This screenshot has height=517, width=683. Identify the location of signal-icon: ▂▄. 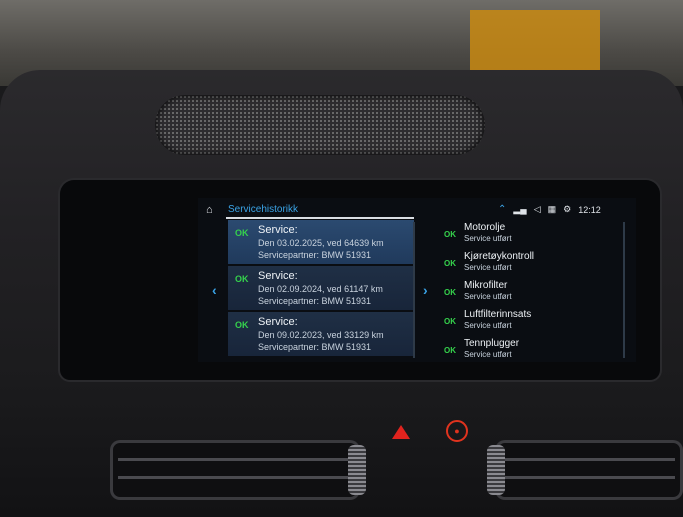
(520, 209).